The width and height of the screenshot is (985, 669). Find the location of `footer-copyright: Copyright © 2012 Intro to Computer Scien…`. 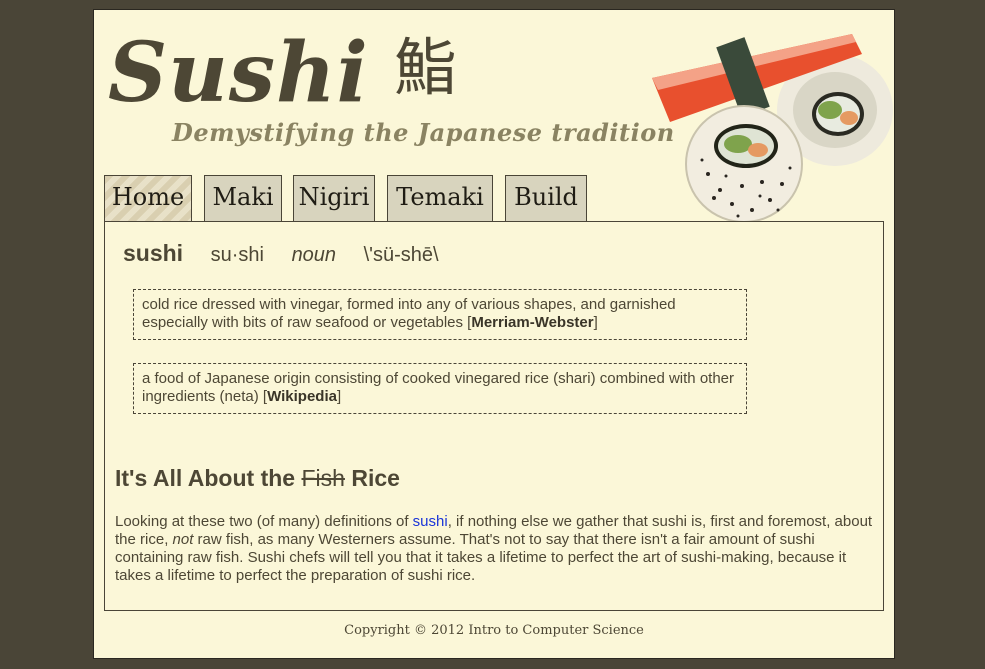

footer-copyright: Copyright © 2012 Intro to Computer Scien… is located at coordinates (494, 630).